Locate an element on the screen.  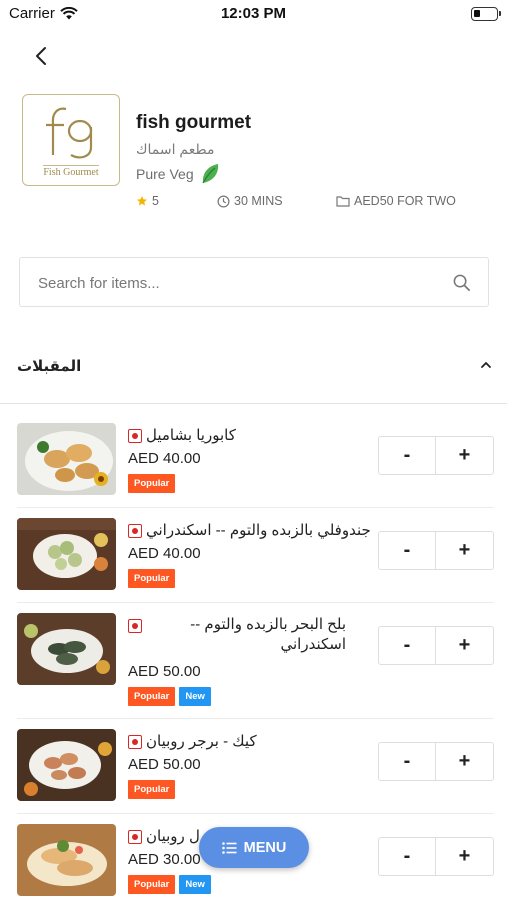
section-divider is located at coordinates (253, 403).